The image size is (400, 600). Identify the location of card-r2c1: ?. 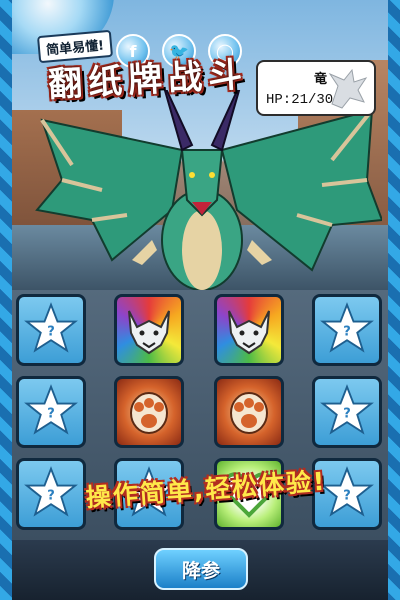
(51, 412).